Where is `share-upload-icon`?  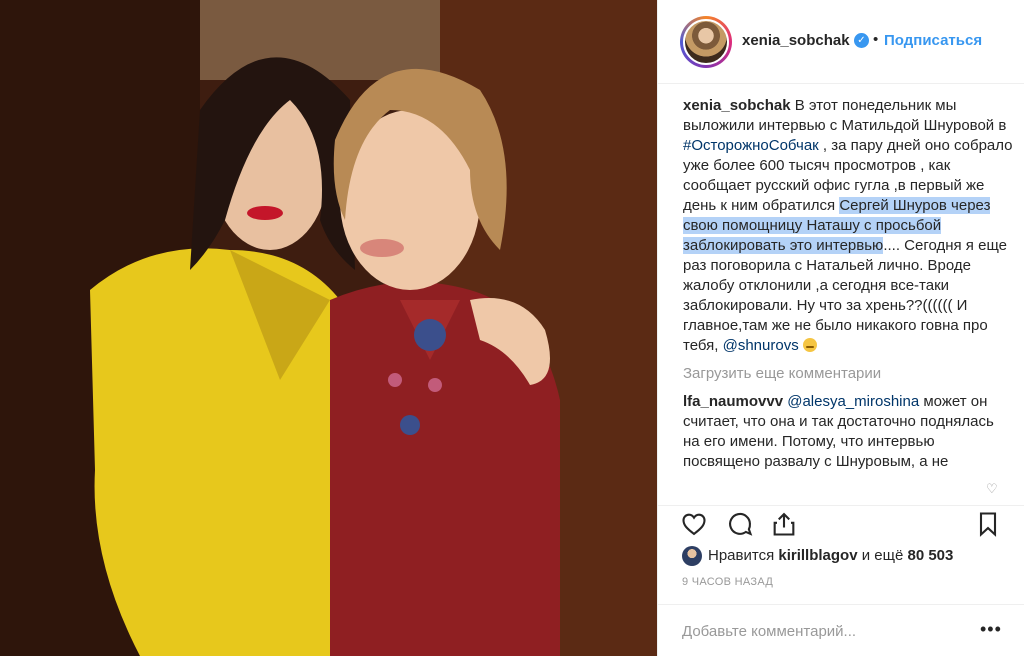 share-upload-icon is located at coordinates (785, 525).